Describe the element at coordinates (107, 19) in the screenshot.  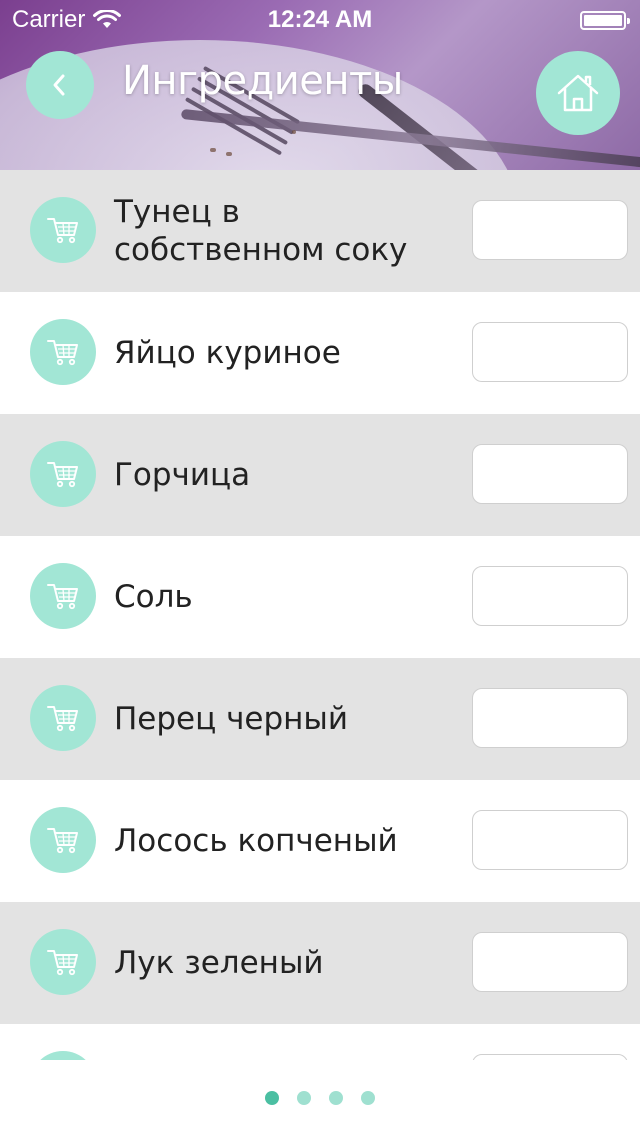
I see `wifi-icon` at that location.